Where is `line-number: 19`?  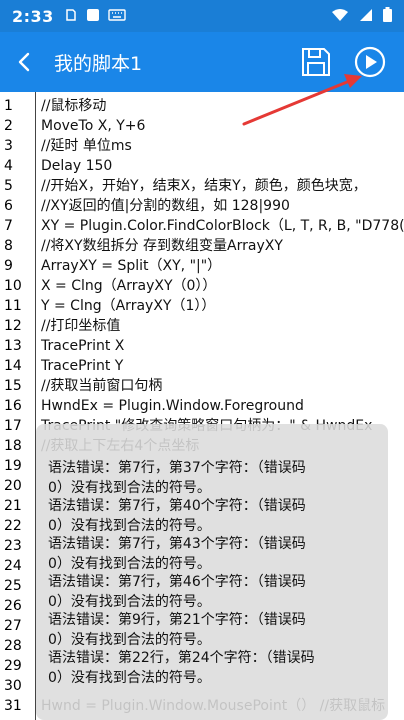 line-number: 19 is located at coordinates (13, 466).